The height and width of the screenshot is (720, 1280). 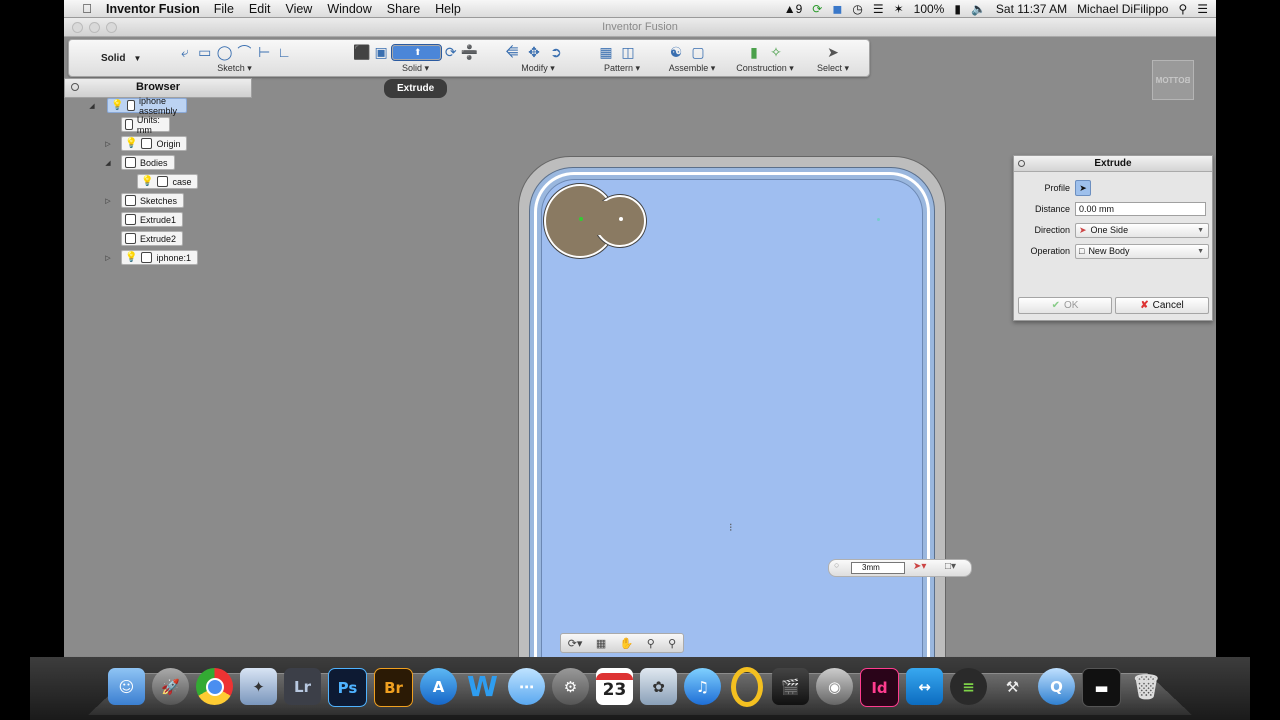 I want to click on indesign-icon: Id, so click(x=879, y=687).